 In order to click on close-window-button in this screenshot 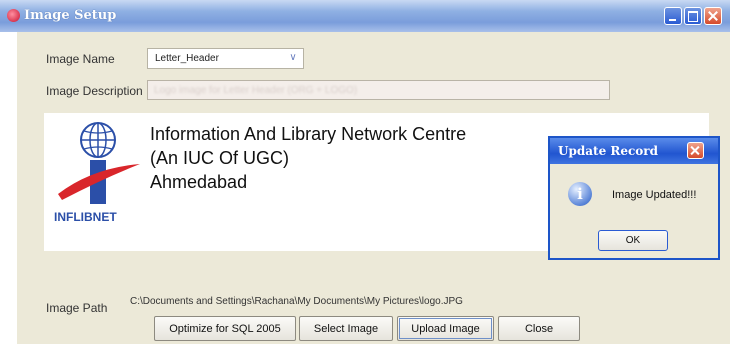, I will do `click(713, 16)`.